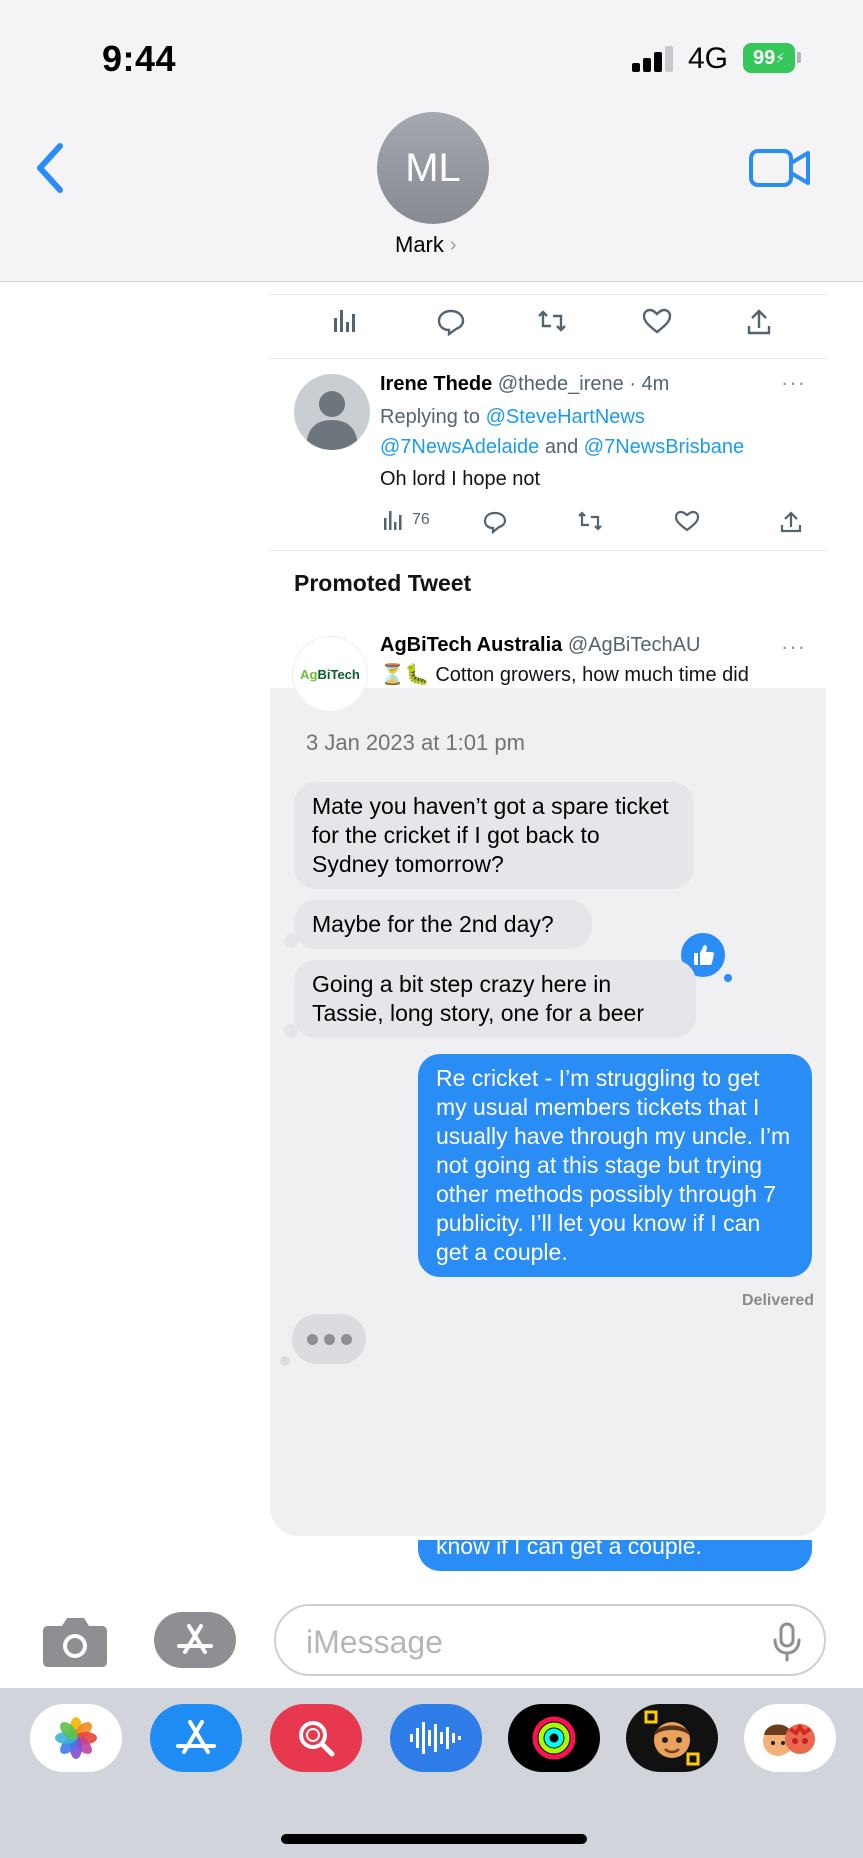  What do you see at coordinates (708, 58) in the screenshot?
I see `network-type: 4G` at bounding box center [708, 58].